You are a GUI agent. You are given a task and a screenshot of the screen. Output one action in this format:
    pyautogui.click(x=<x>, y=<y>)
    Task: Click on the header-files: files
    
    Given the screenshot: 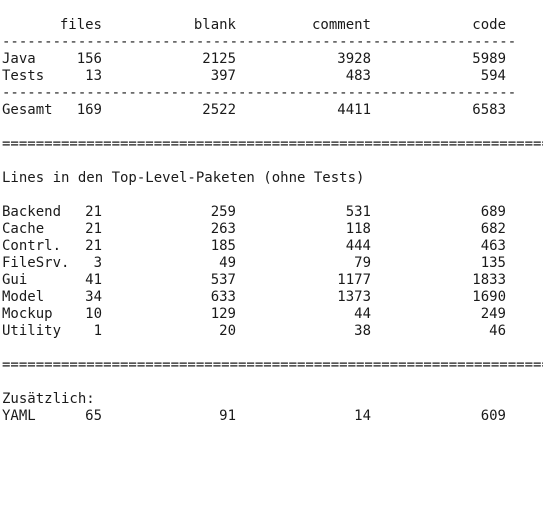 What is the action you would take?
    pyautogui.click(x=80, y=25)
    